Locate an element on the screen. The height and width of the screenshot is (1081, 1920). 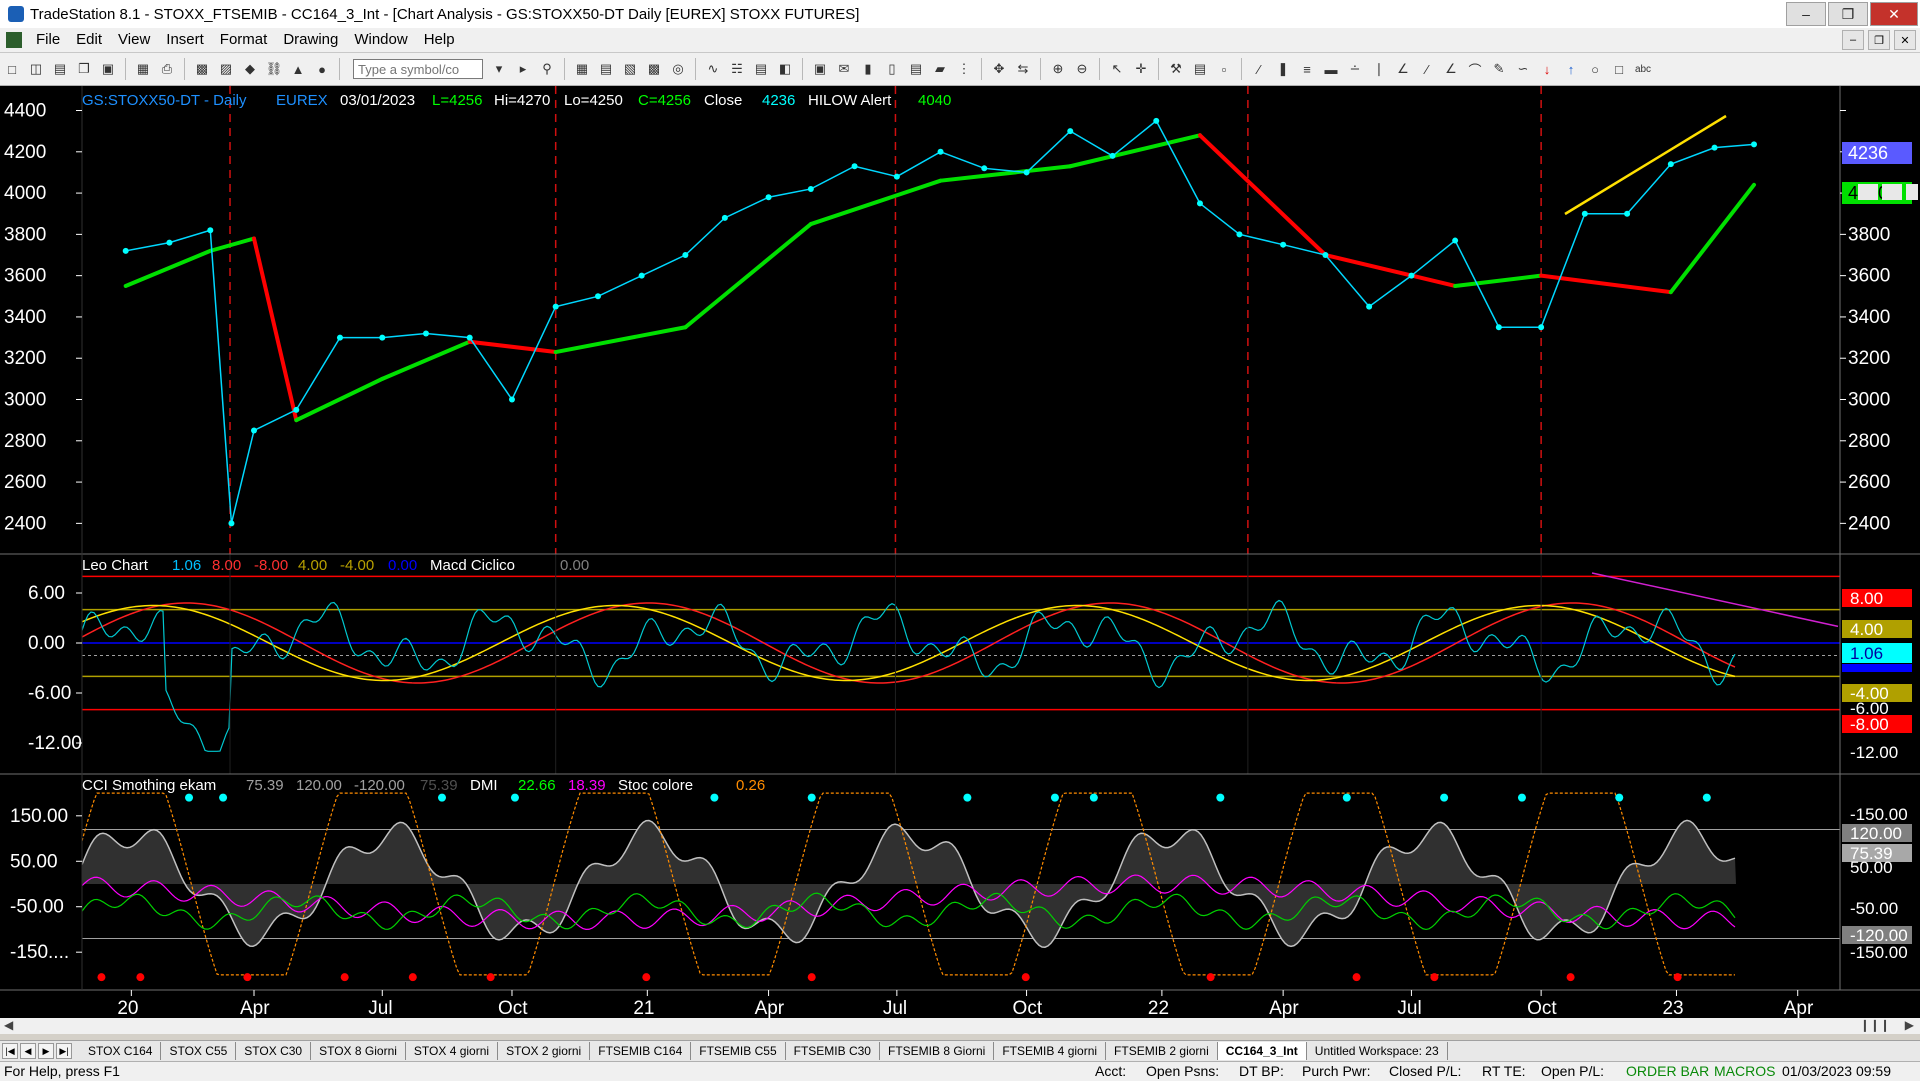
menu-format: Format is located at coordinates (244, 40).